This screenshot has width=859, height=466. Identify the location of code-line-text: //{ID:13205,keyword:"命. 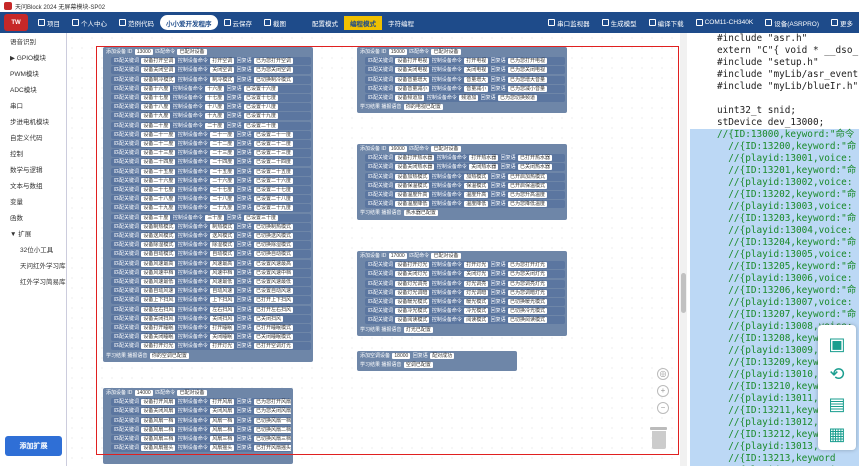
(787, 266).